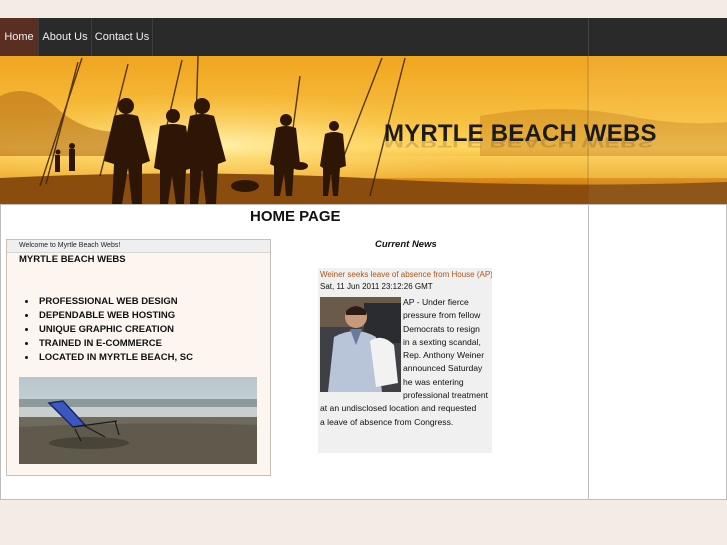 Image resolution: width=727 pixels, height=545 pixels. Describe the element at coordinates (387, 421) in the screenshot. I see `news-line: a leave of absence from Congress.` at that location.